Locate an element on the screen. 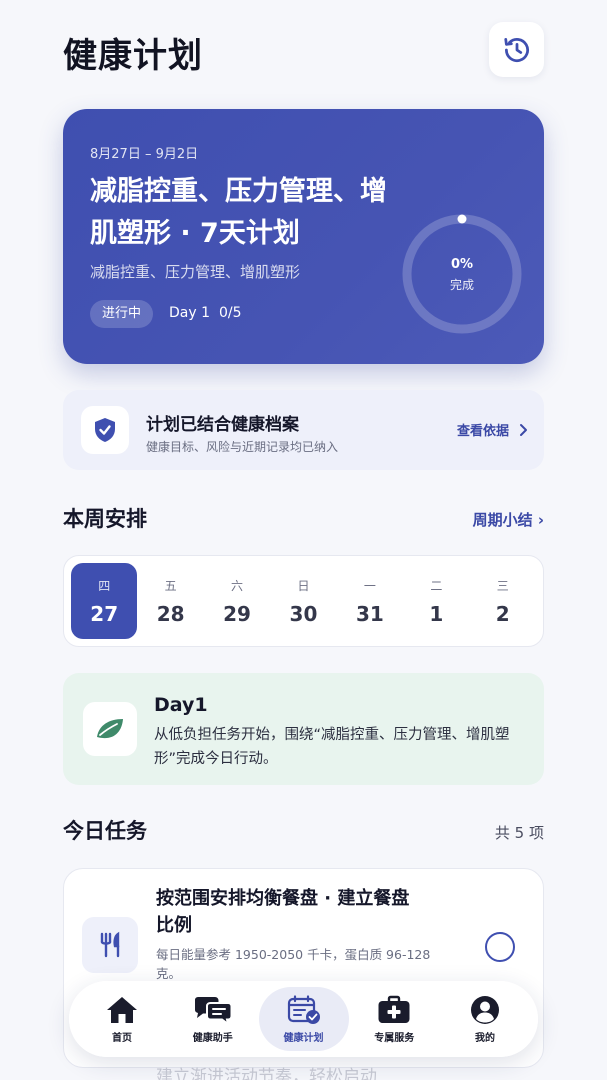  day-item: 日 30 is located at coordinates (303, 601).